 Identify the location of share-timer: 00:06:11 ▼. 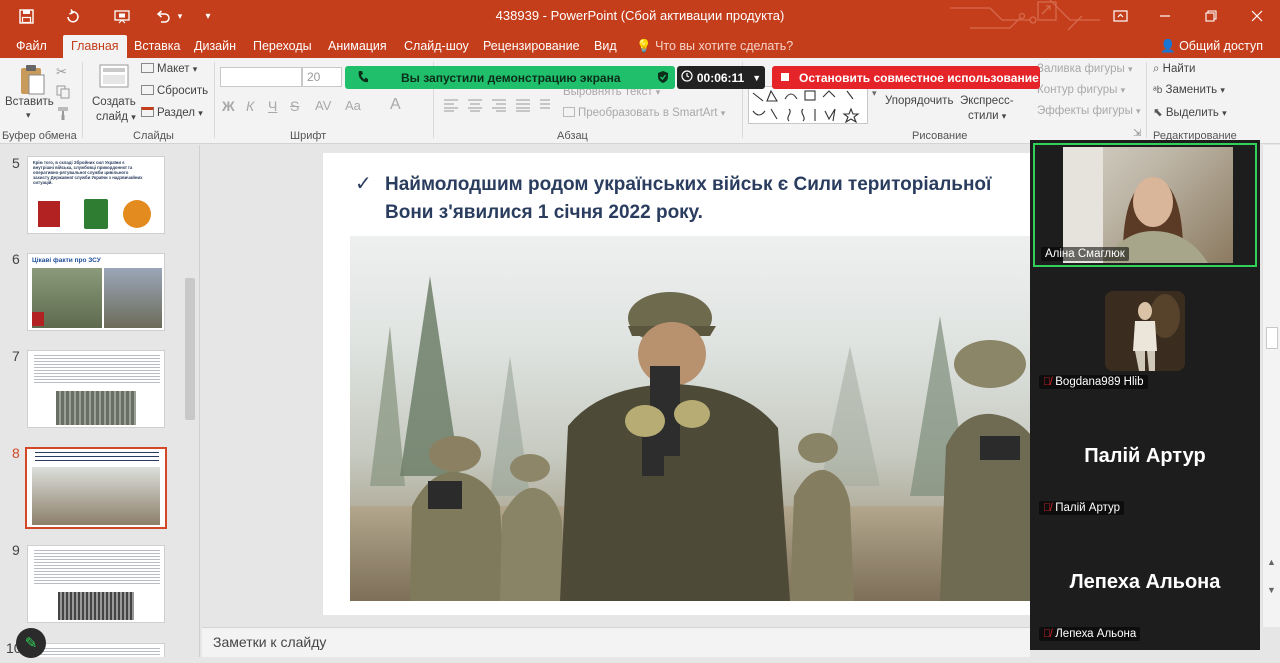
(721, 77).